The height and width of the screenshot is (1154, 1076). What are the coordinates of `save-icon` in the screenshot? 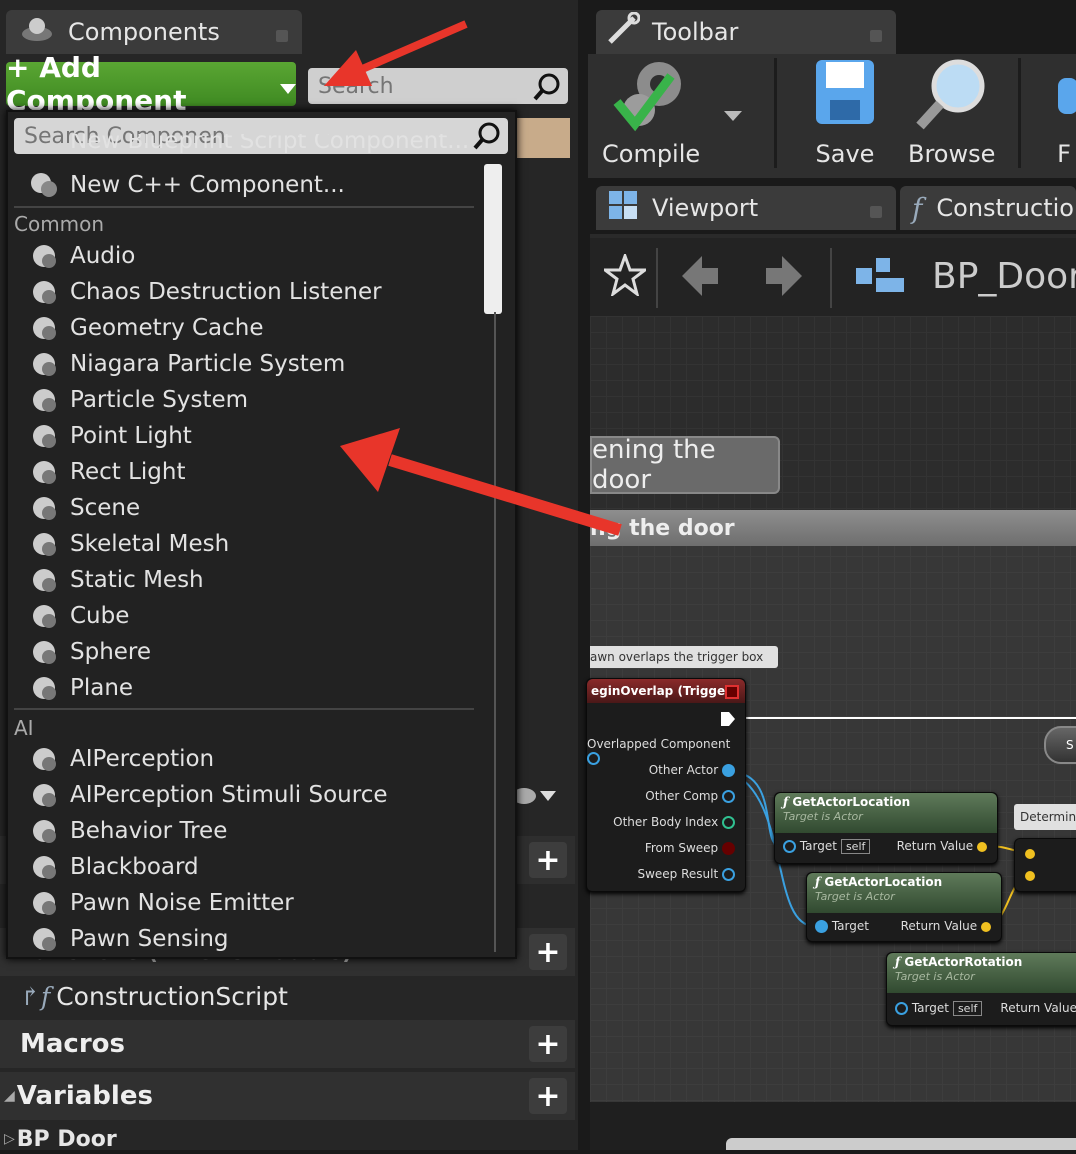 It's located at (845, 97).